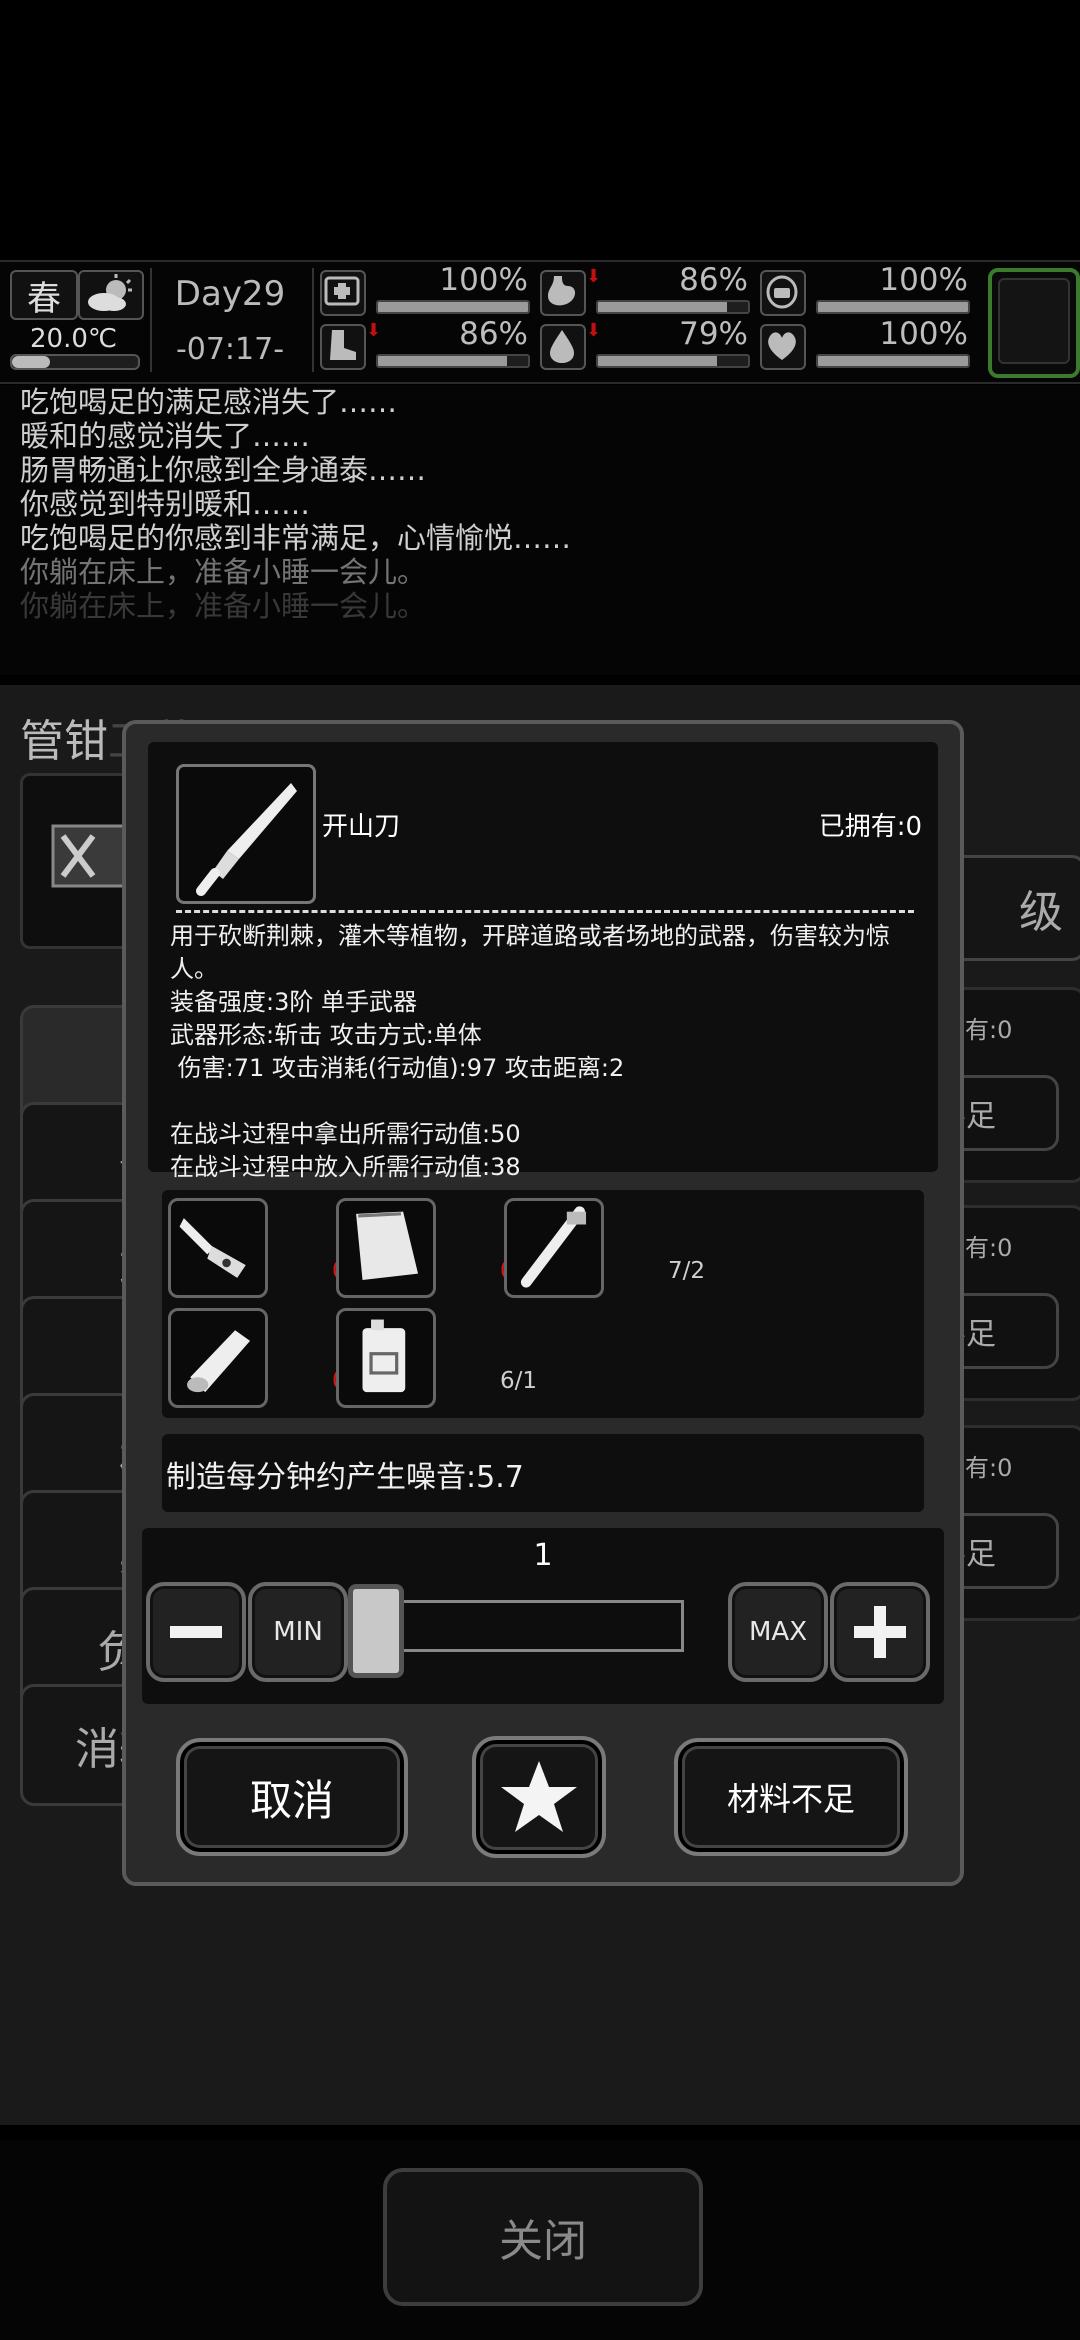 The image size is (1080, 2340). I want to click on cancel-button: 取消, so click(292, 1797).